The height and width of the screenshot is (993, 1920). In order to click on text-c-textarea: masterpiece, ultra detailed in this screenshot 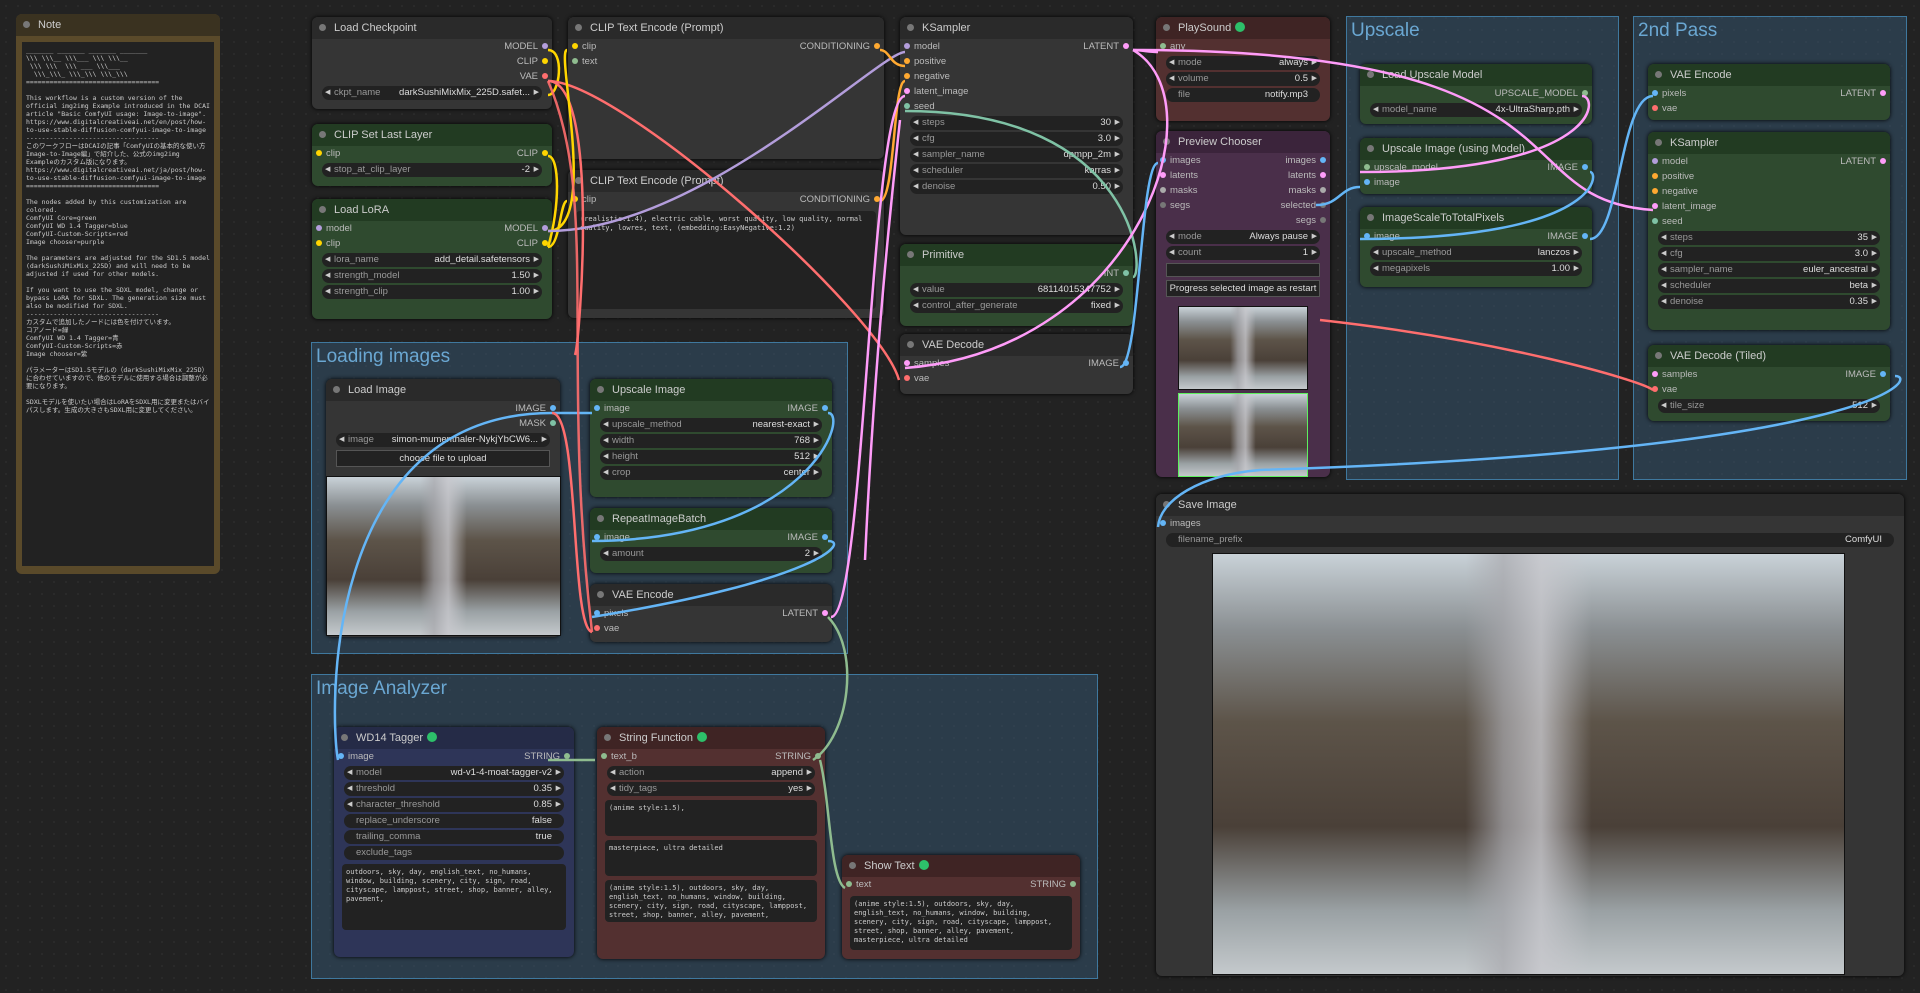, I will do `click(711, 858)`.